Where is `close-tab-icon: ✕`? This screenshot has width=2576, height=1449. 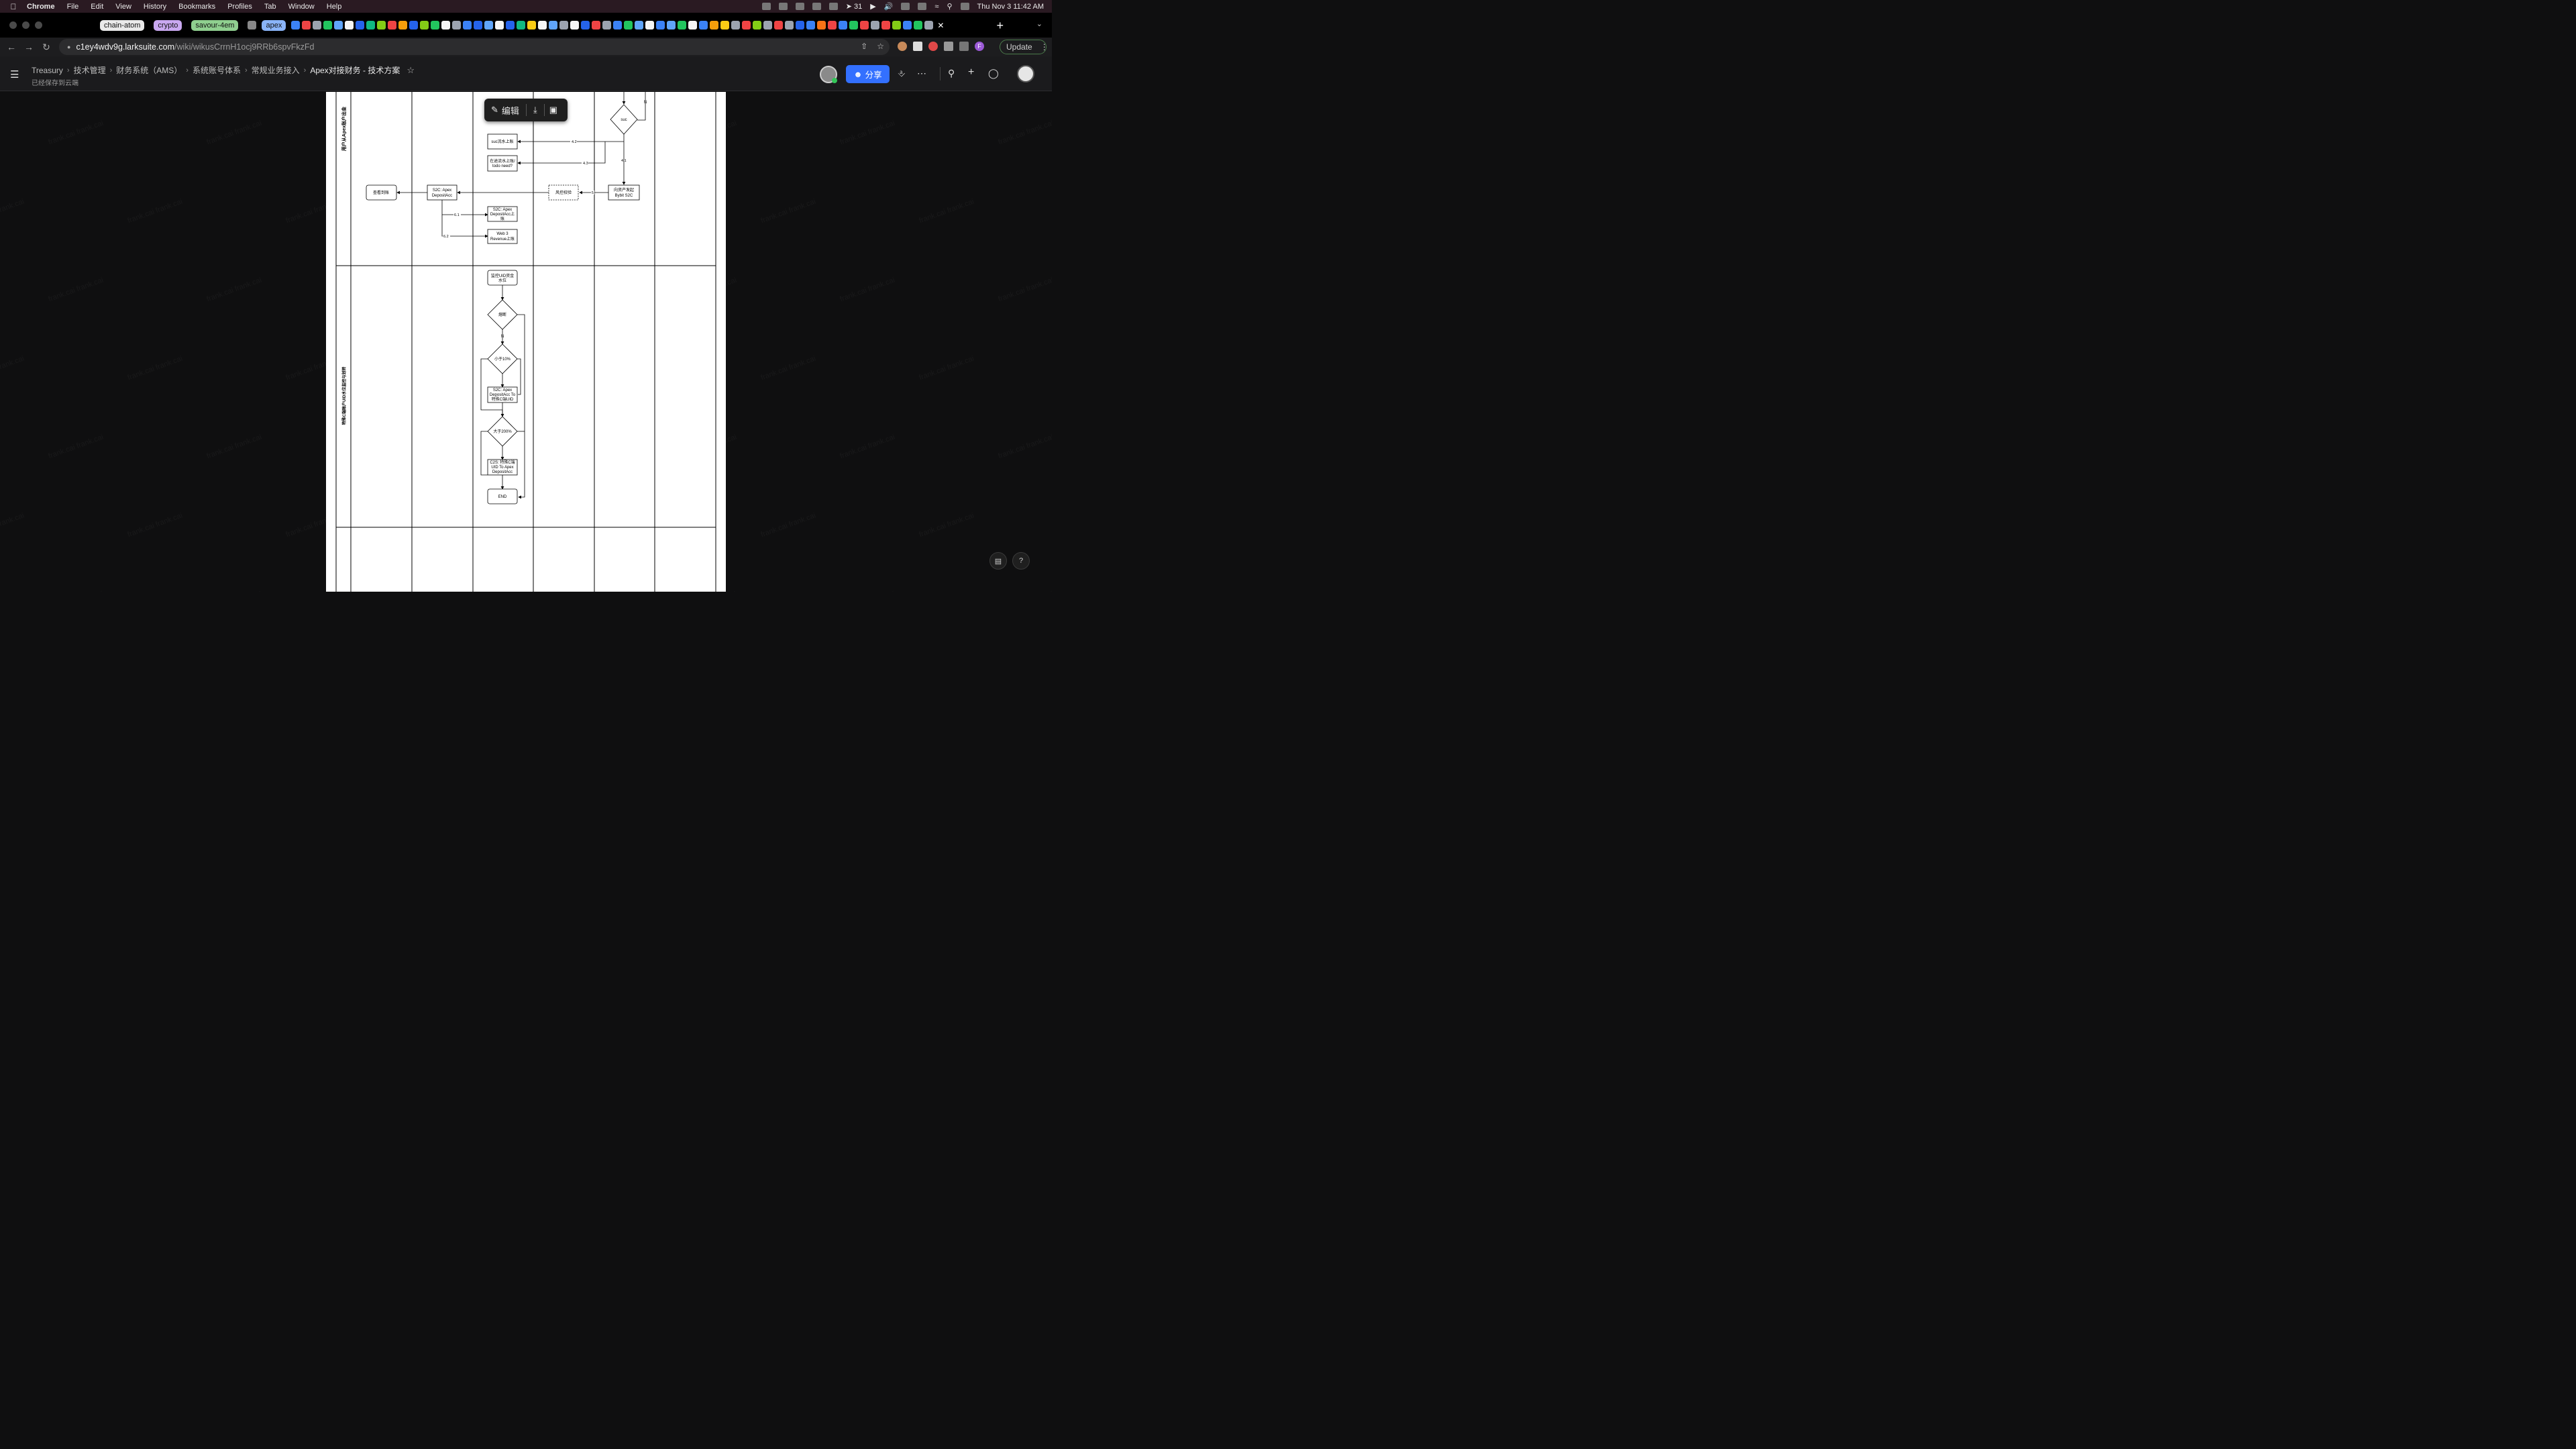 close-tab-icon: ✕ is located at coordinates (940, 25).